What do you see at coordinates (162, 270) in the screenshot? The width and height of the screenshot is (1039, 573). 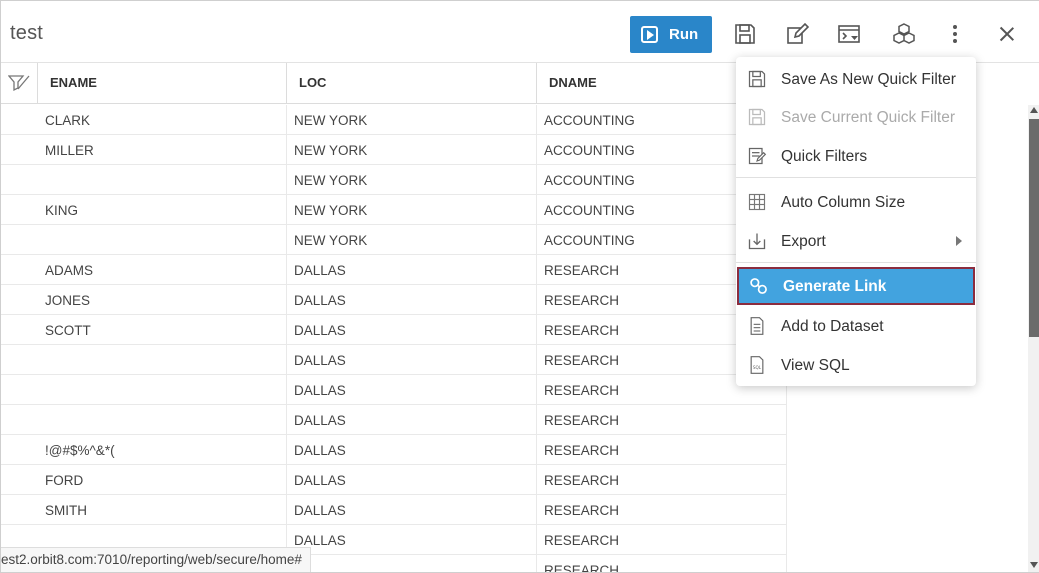 I see `cell-ename: ADAMS` at bounding box center [162, 270].